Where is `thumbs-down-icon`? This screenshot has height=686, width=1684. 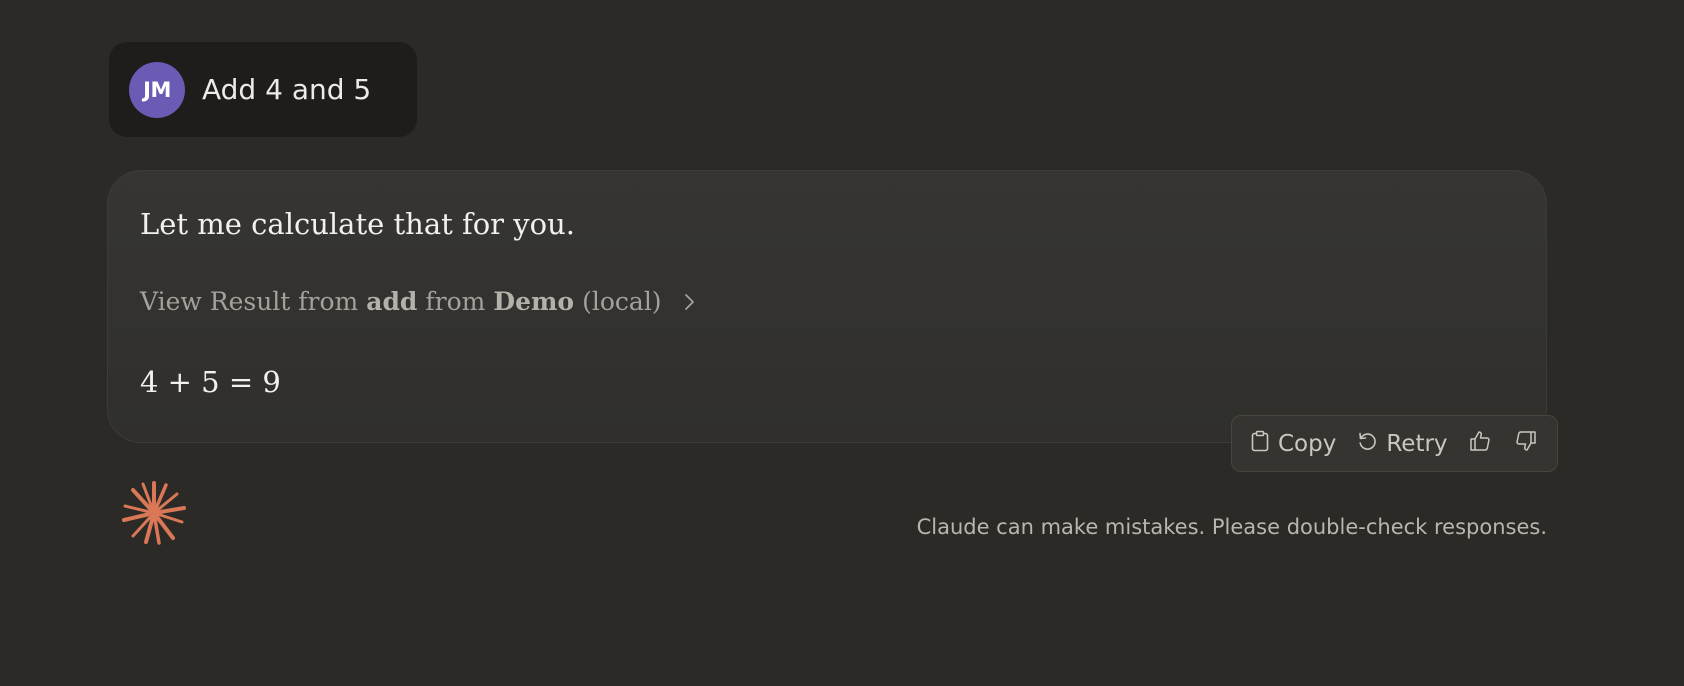 thumbs-down-icon is located at coordinates (1526, 444).